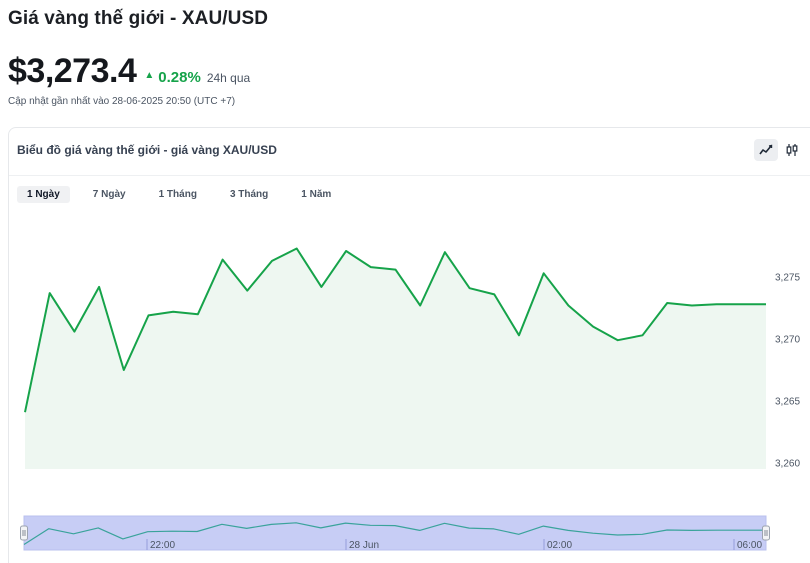  I want to click on y-tick-label: 3,275, so click(787, 278).